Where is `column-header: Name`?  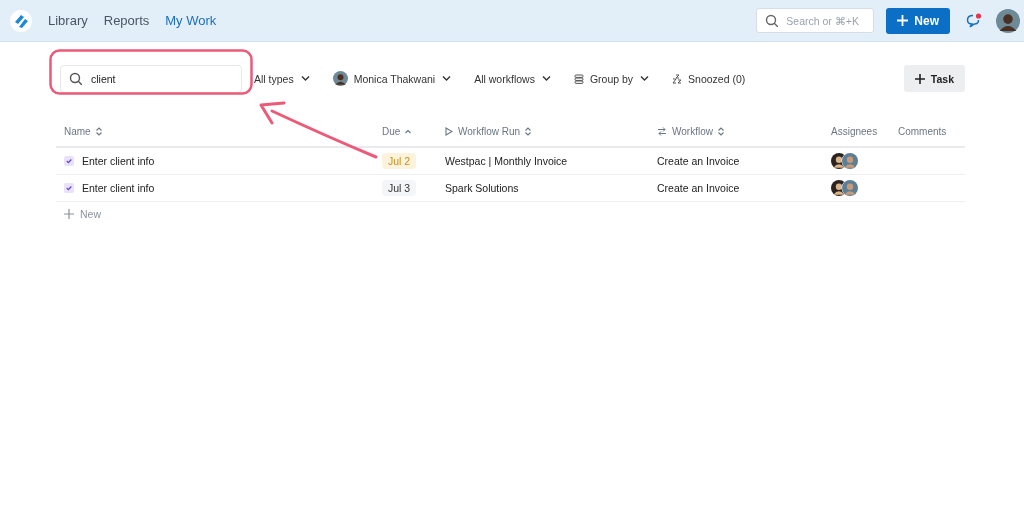
column-header: Name is located at coordinates (77, 131).